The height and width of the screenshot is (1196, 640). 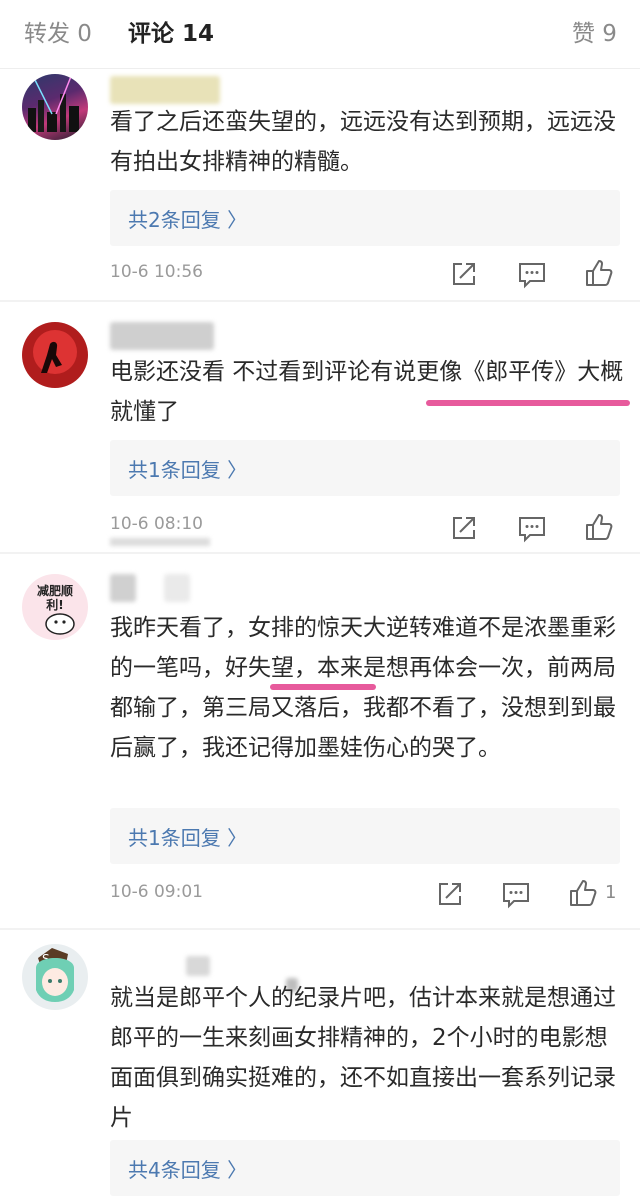 What do you see at coordinates (156, 272) in the screenshot?
I see `comment-time: 10-6 10:56` at bounding box center [156, 272].